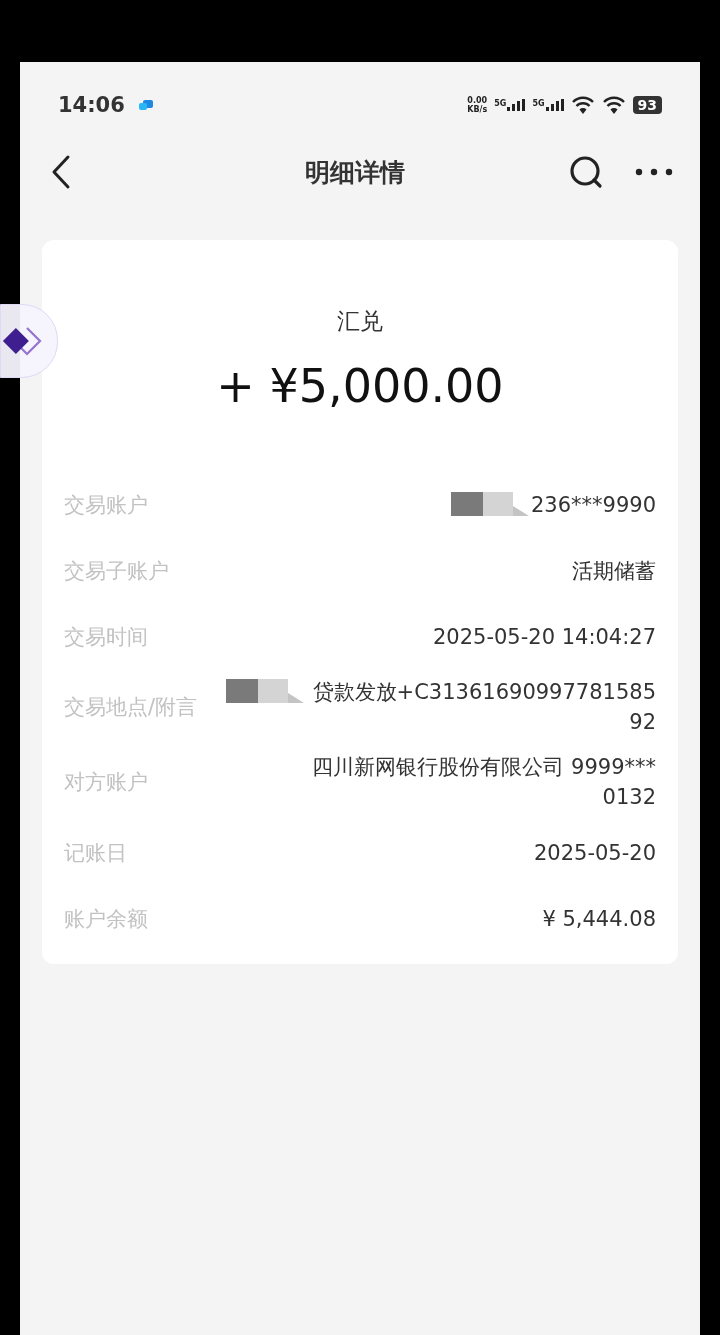 The height and width of the screenshot is (1335, 720). What do you see at coordinates (647, 105) in the screenshot?
I see `battery-indicator: 93` at bounding box center [647, 105].